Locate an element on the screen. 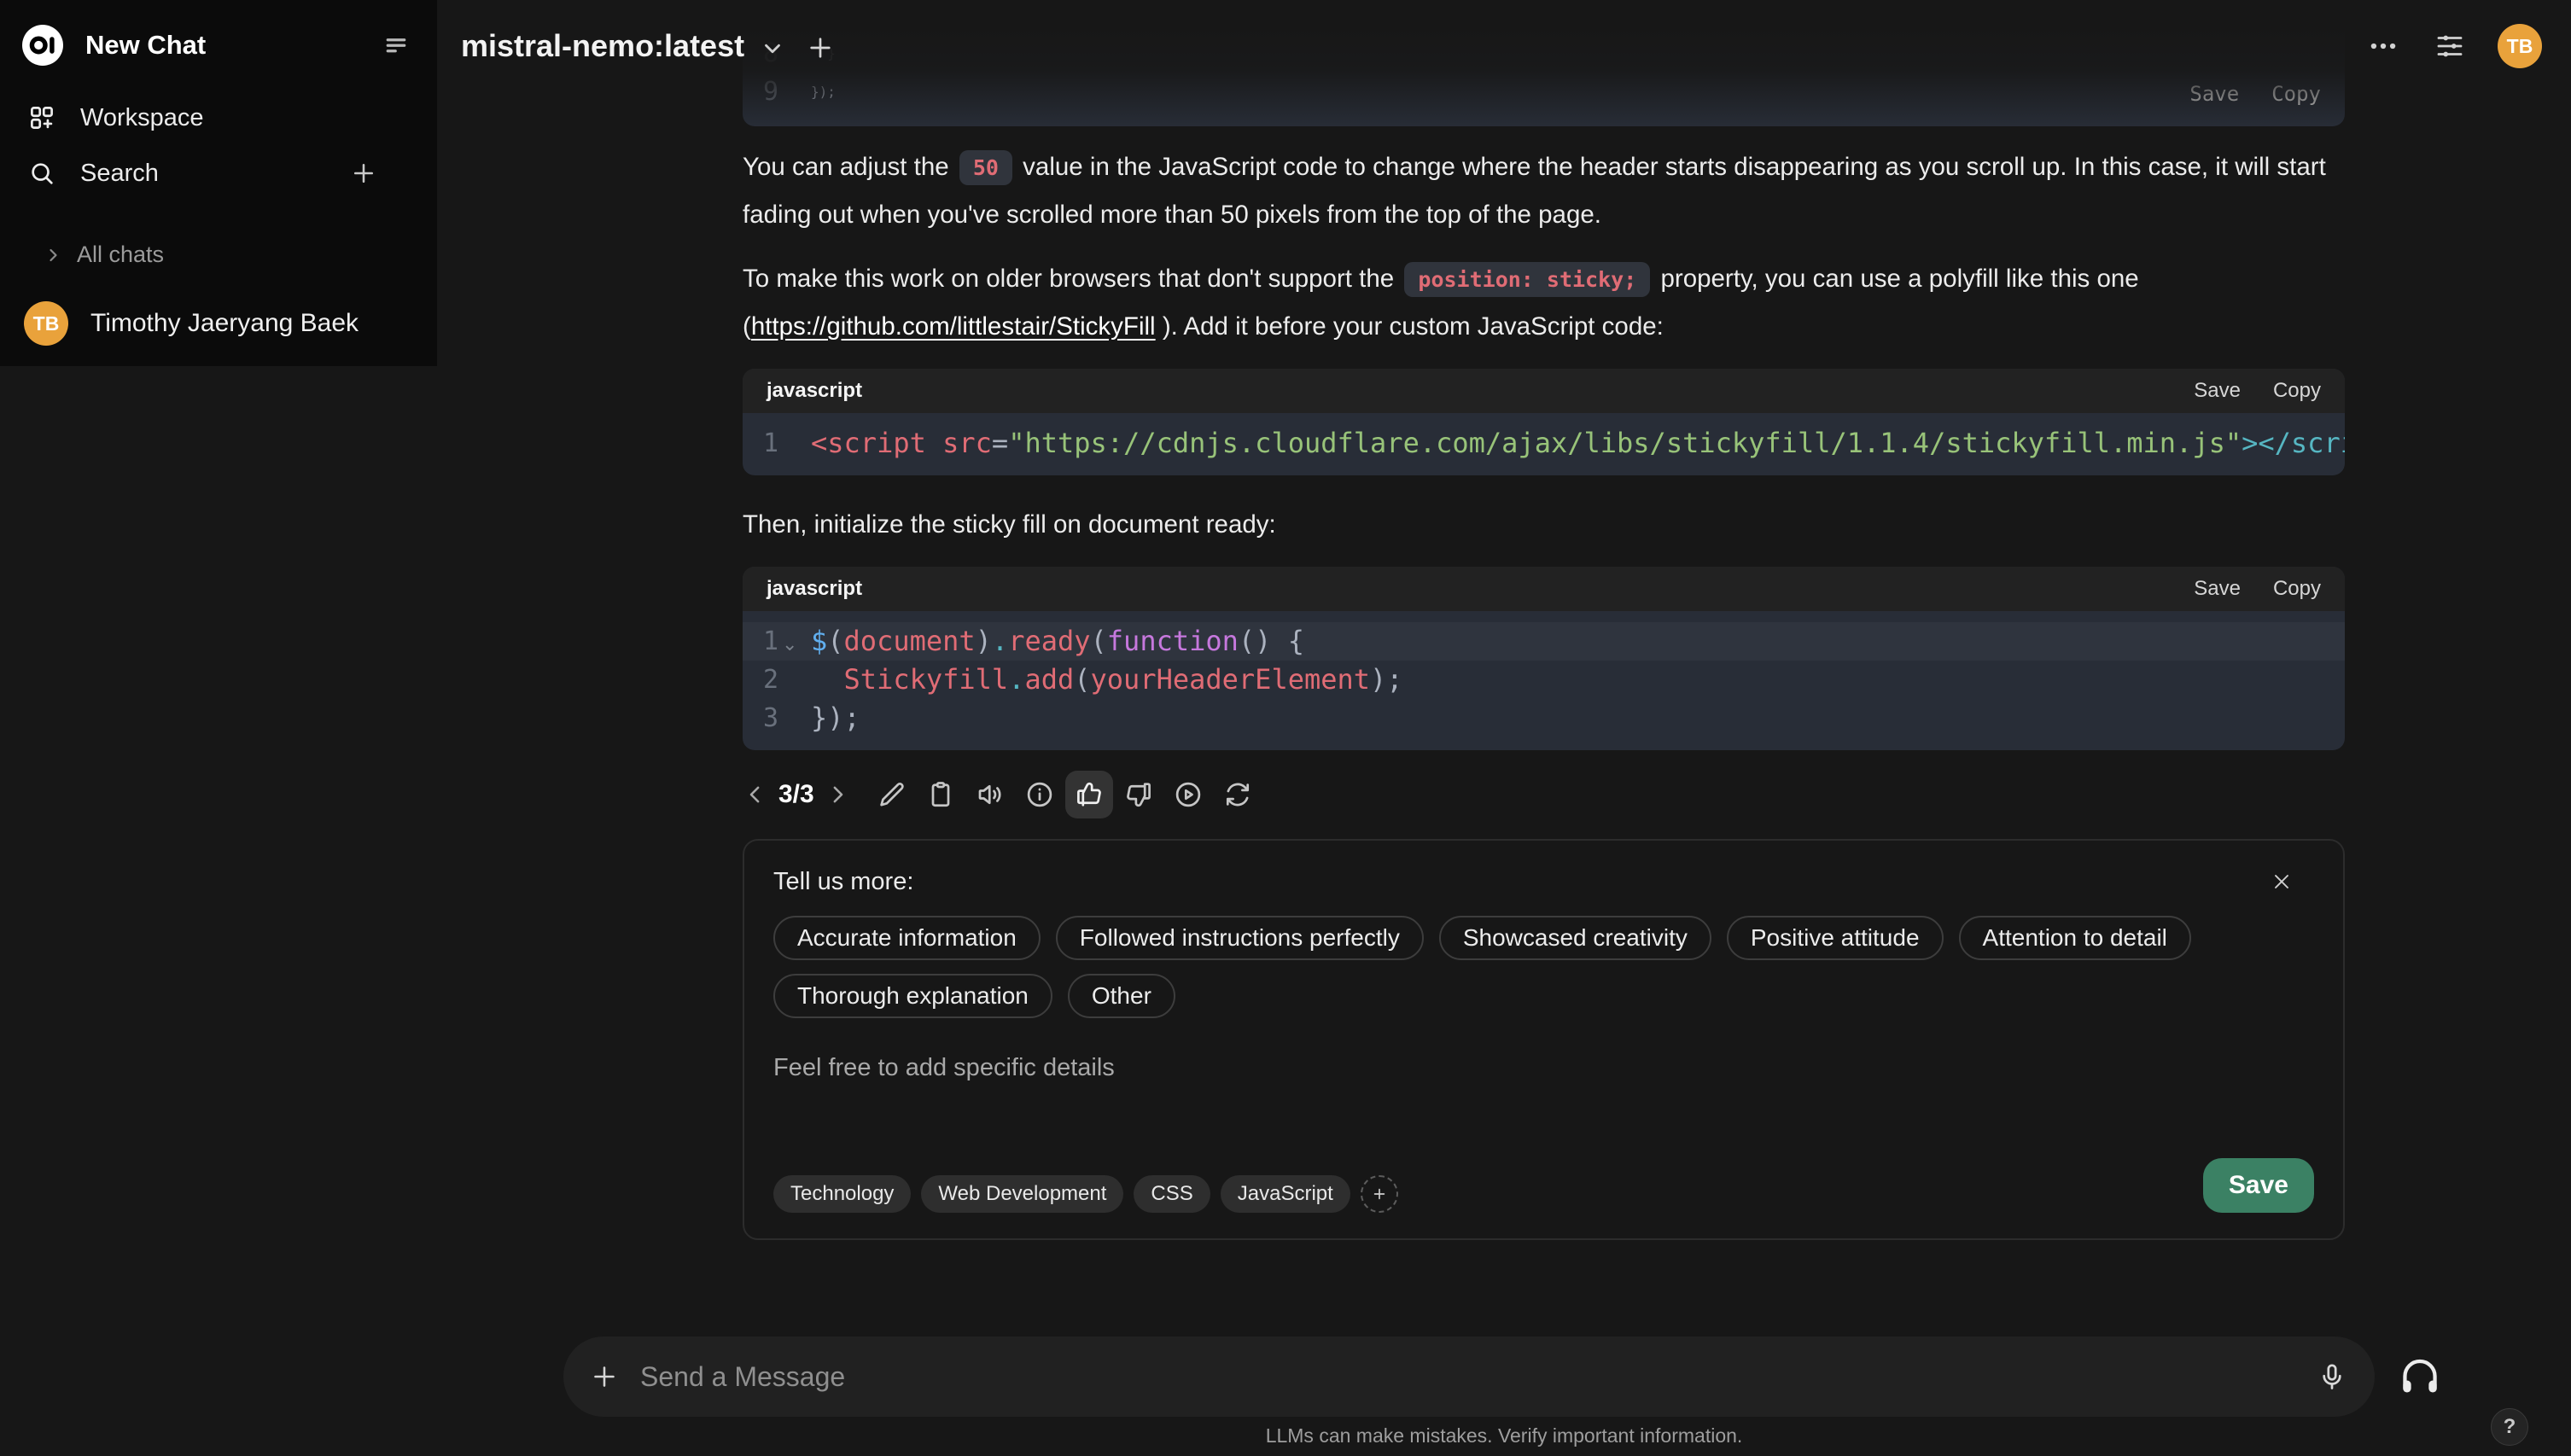 The image size is (2571, 1456). user-menu-button: TB Timothy Jaeryang Baek is located at coordinates (219, 323).